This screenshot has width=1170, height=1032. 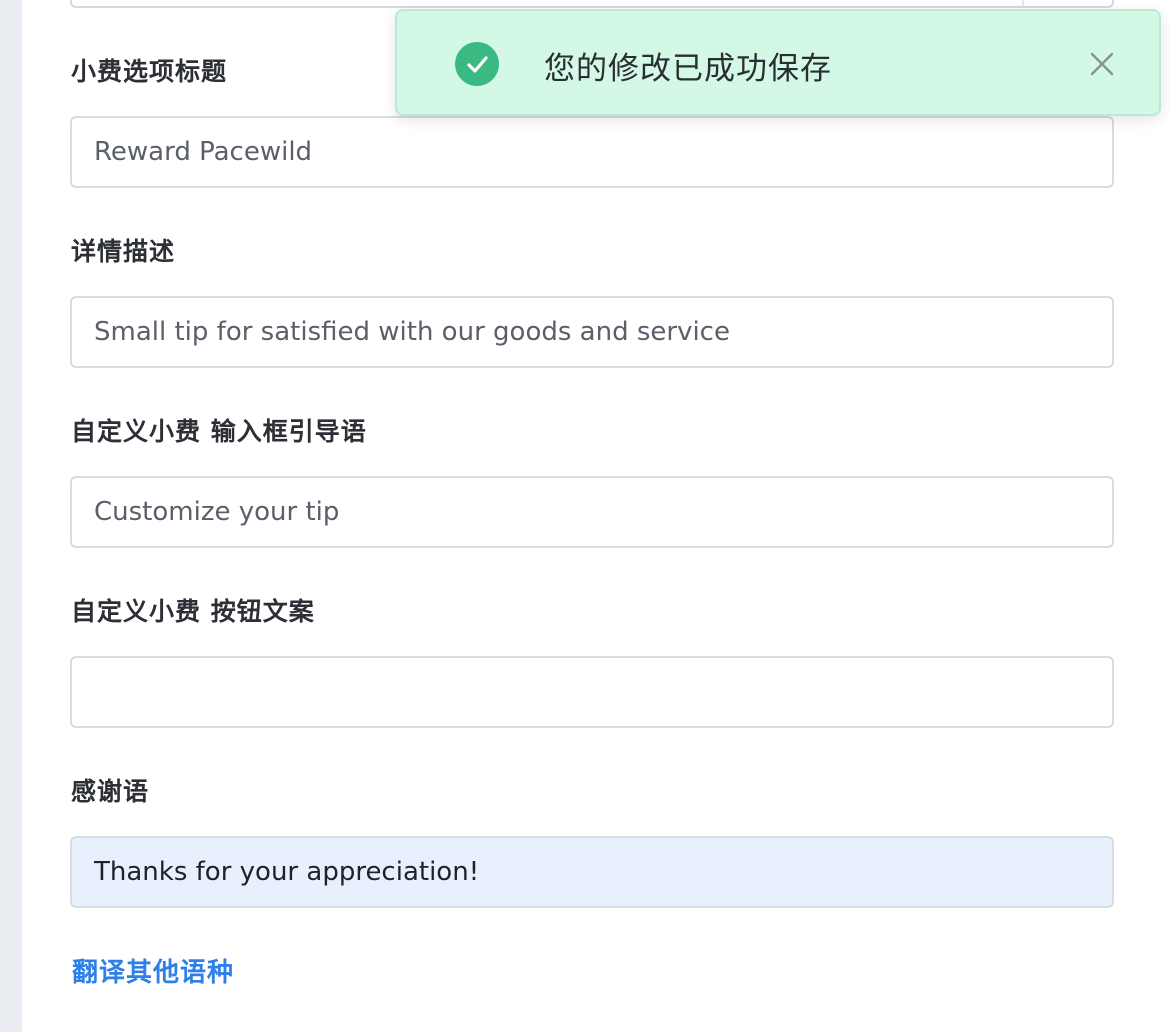 I want to click on success-toast: 您的修改已成功保存, so click(x=778, y=62).